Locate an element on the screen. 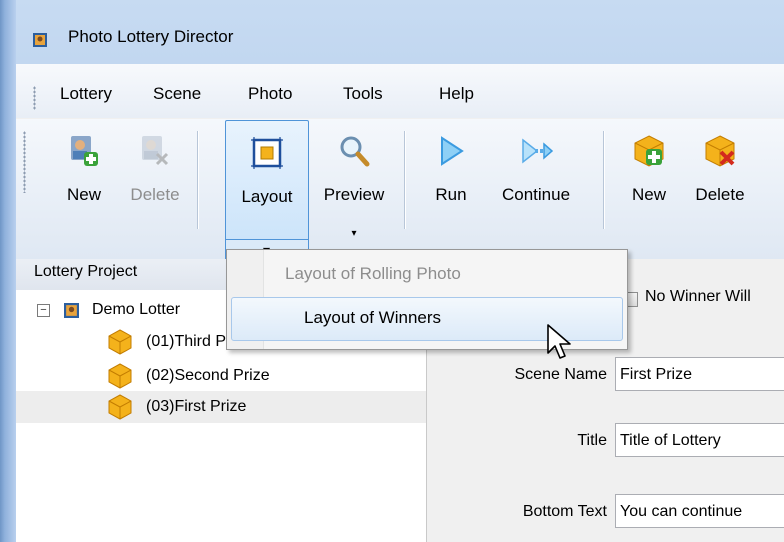 The image size is (784, 542). delete-prize-button: Delete is located at coordinates (720, 194).